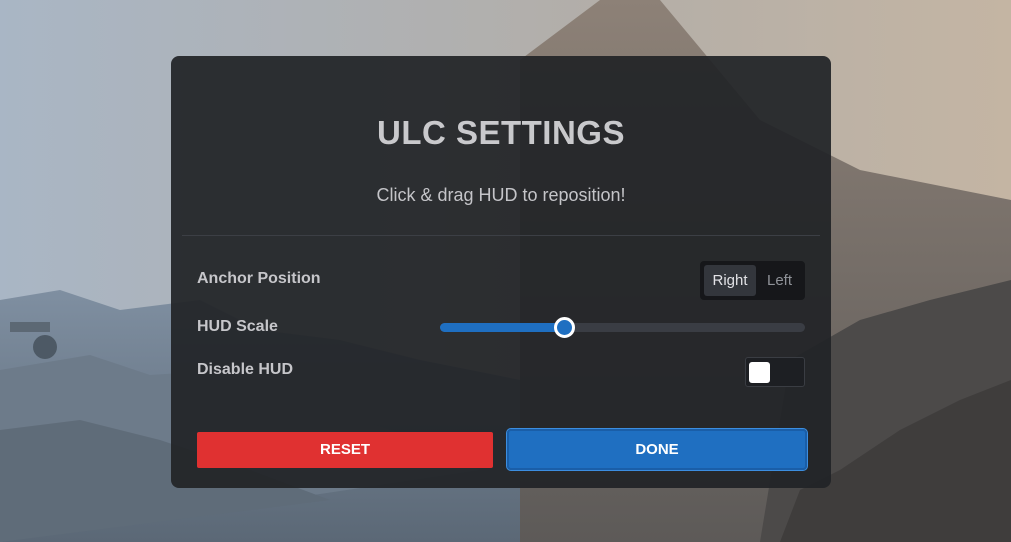 The width and height of the screenshot is (1011, 542). I want to click on hud-scale-slider, so click(622, 327).